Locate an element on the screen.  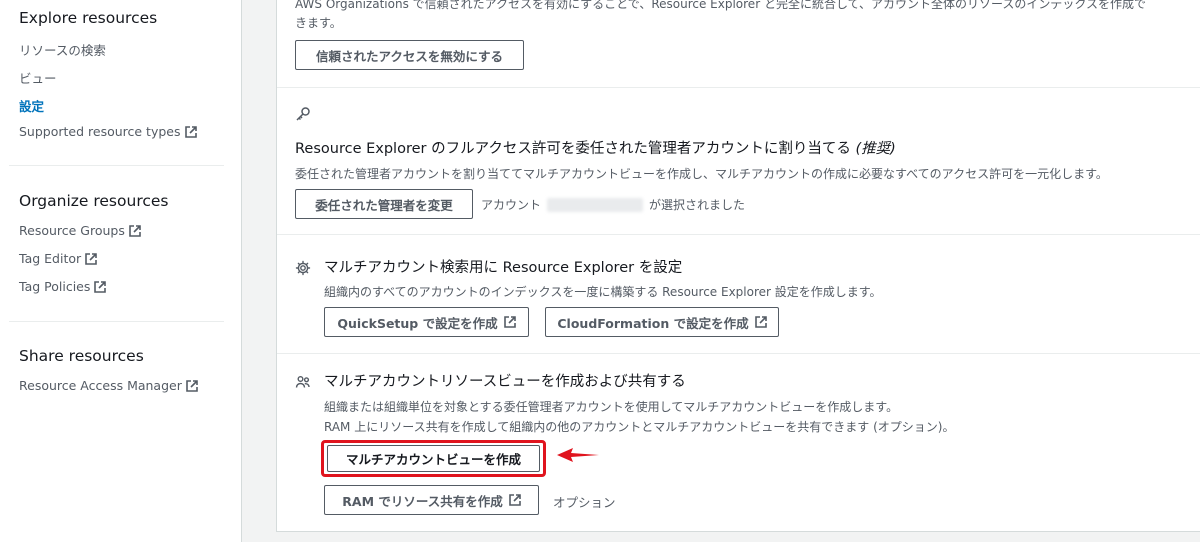
sidebar-item-tag-policies: Tag Policies is located at coordinates (63, 286).